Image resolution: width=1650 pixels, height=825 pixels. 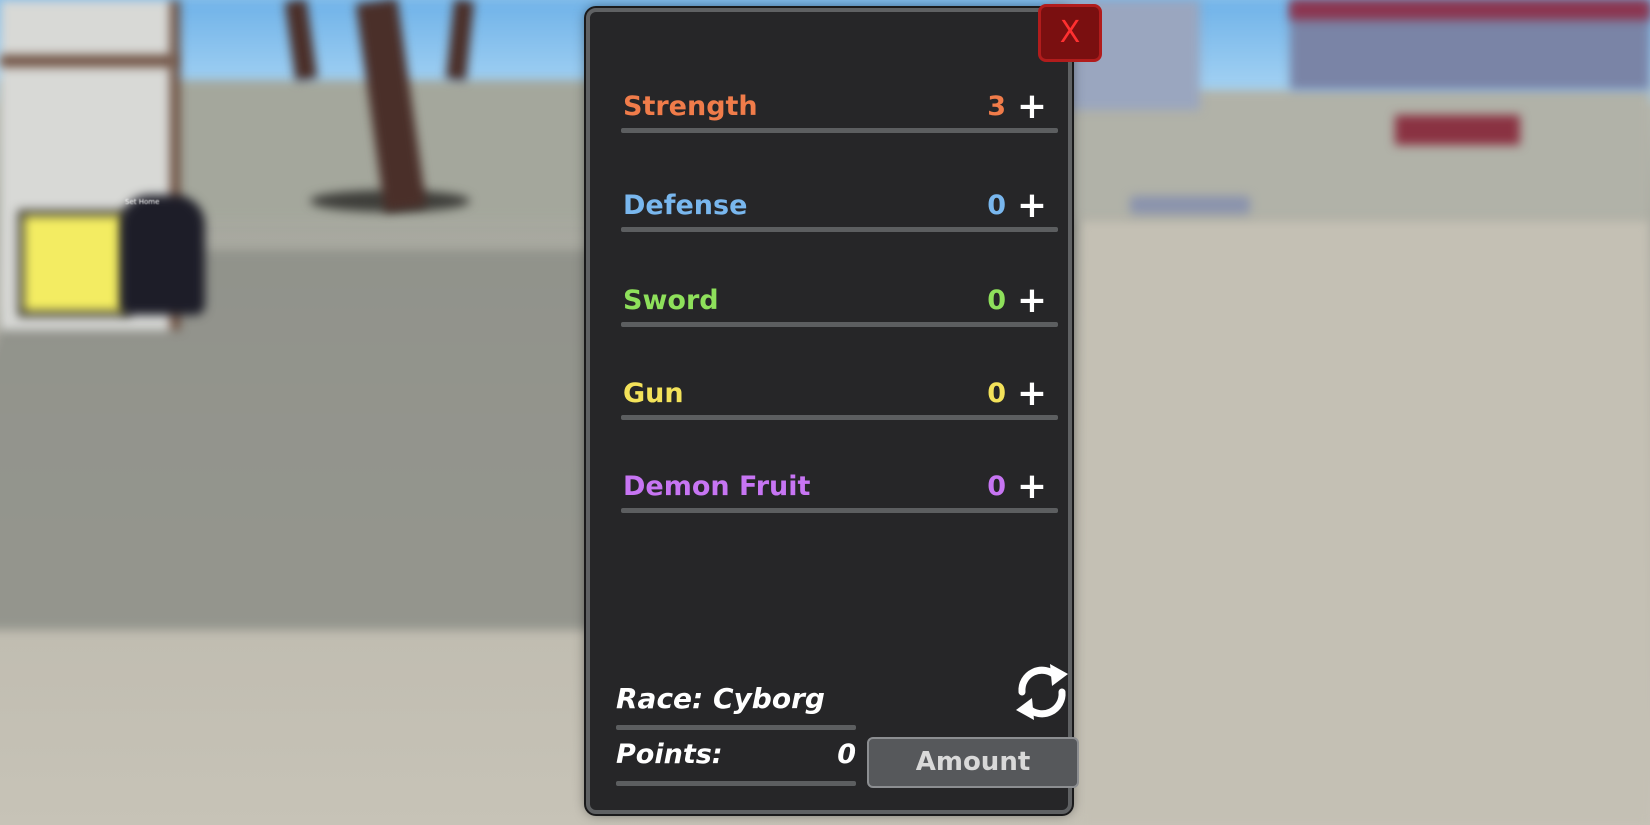 I want to click on stat-row-demon-fruit: Demon Fruit 0 +, so click(x=839, y=489).